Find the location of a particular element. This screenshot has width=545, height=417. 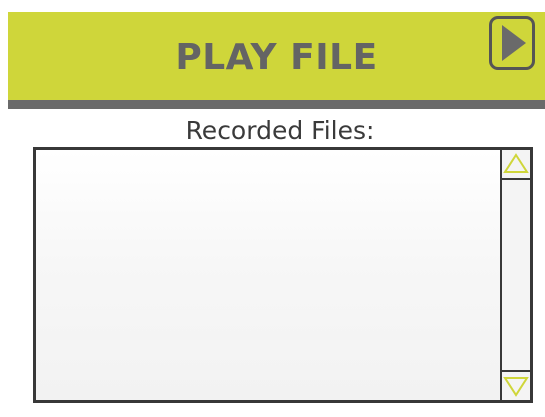

play-icon is located at coordinates (514, 43).